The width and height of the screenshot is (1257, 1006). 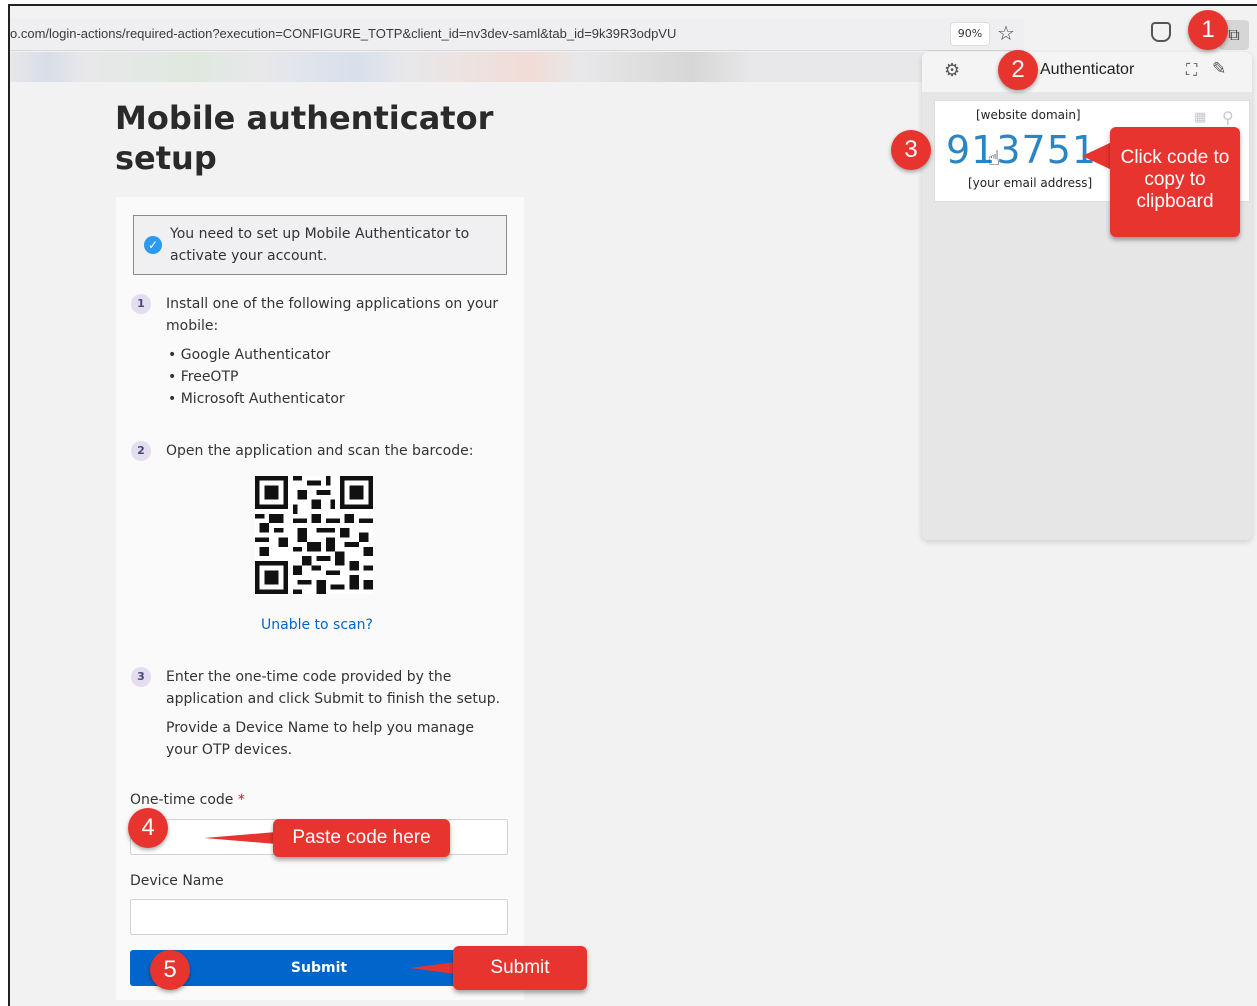 What do you see at coordinates (1219, 69) in the screenshot?
I see `edit-pencil-icon: ✎` at bounding box center [1219, 69].